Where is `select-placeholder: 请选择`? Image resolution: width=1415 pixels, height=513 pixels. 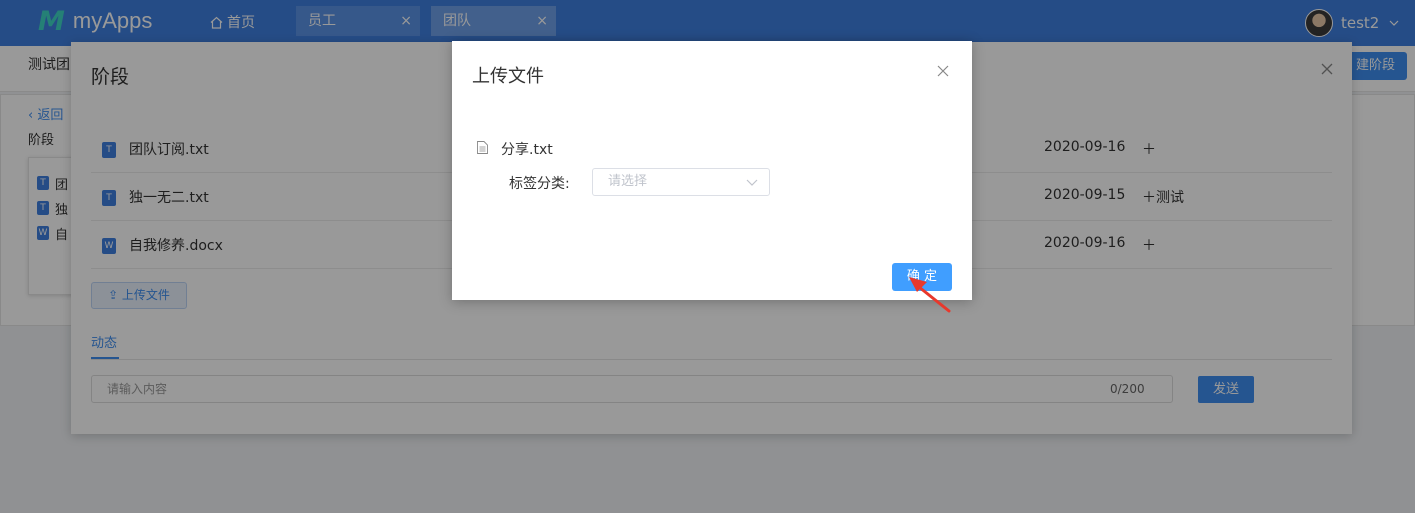
select-placeholder: 请选择 is located at coordinates (628, 181).